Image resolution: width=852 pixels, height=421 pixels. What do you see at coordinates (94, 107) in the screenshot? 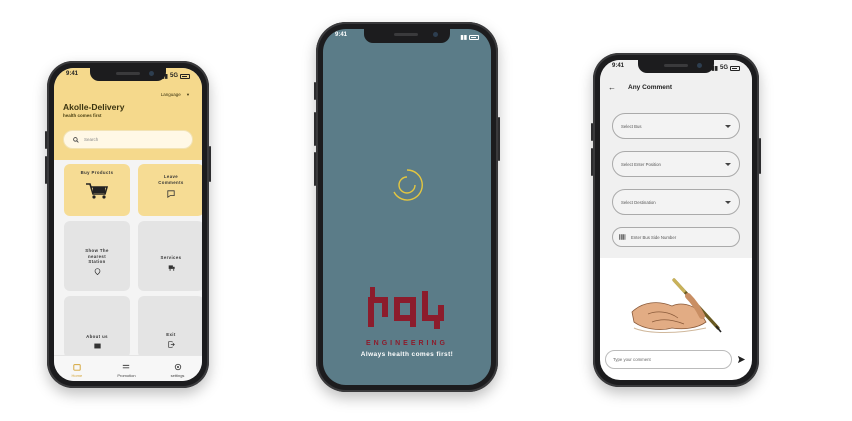
I see `app-title: Akolle-Delivery` at bounding box center [94, 107].